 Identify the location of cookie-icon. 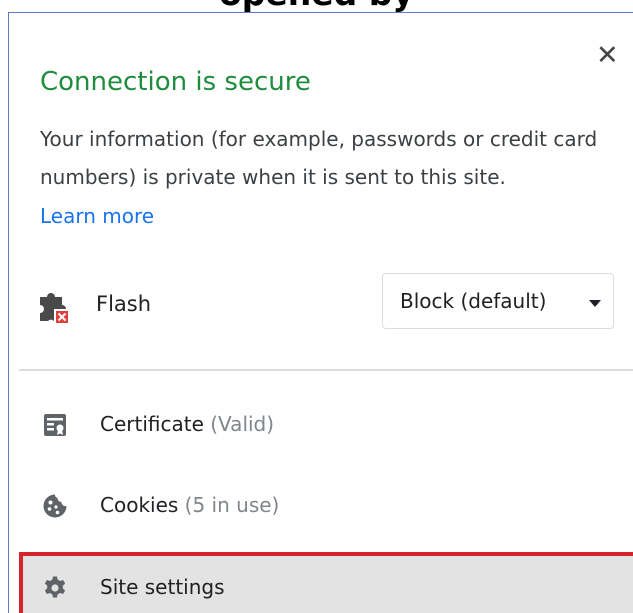
(55, 506).